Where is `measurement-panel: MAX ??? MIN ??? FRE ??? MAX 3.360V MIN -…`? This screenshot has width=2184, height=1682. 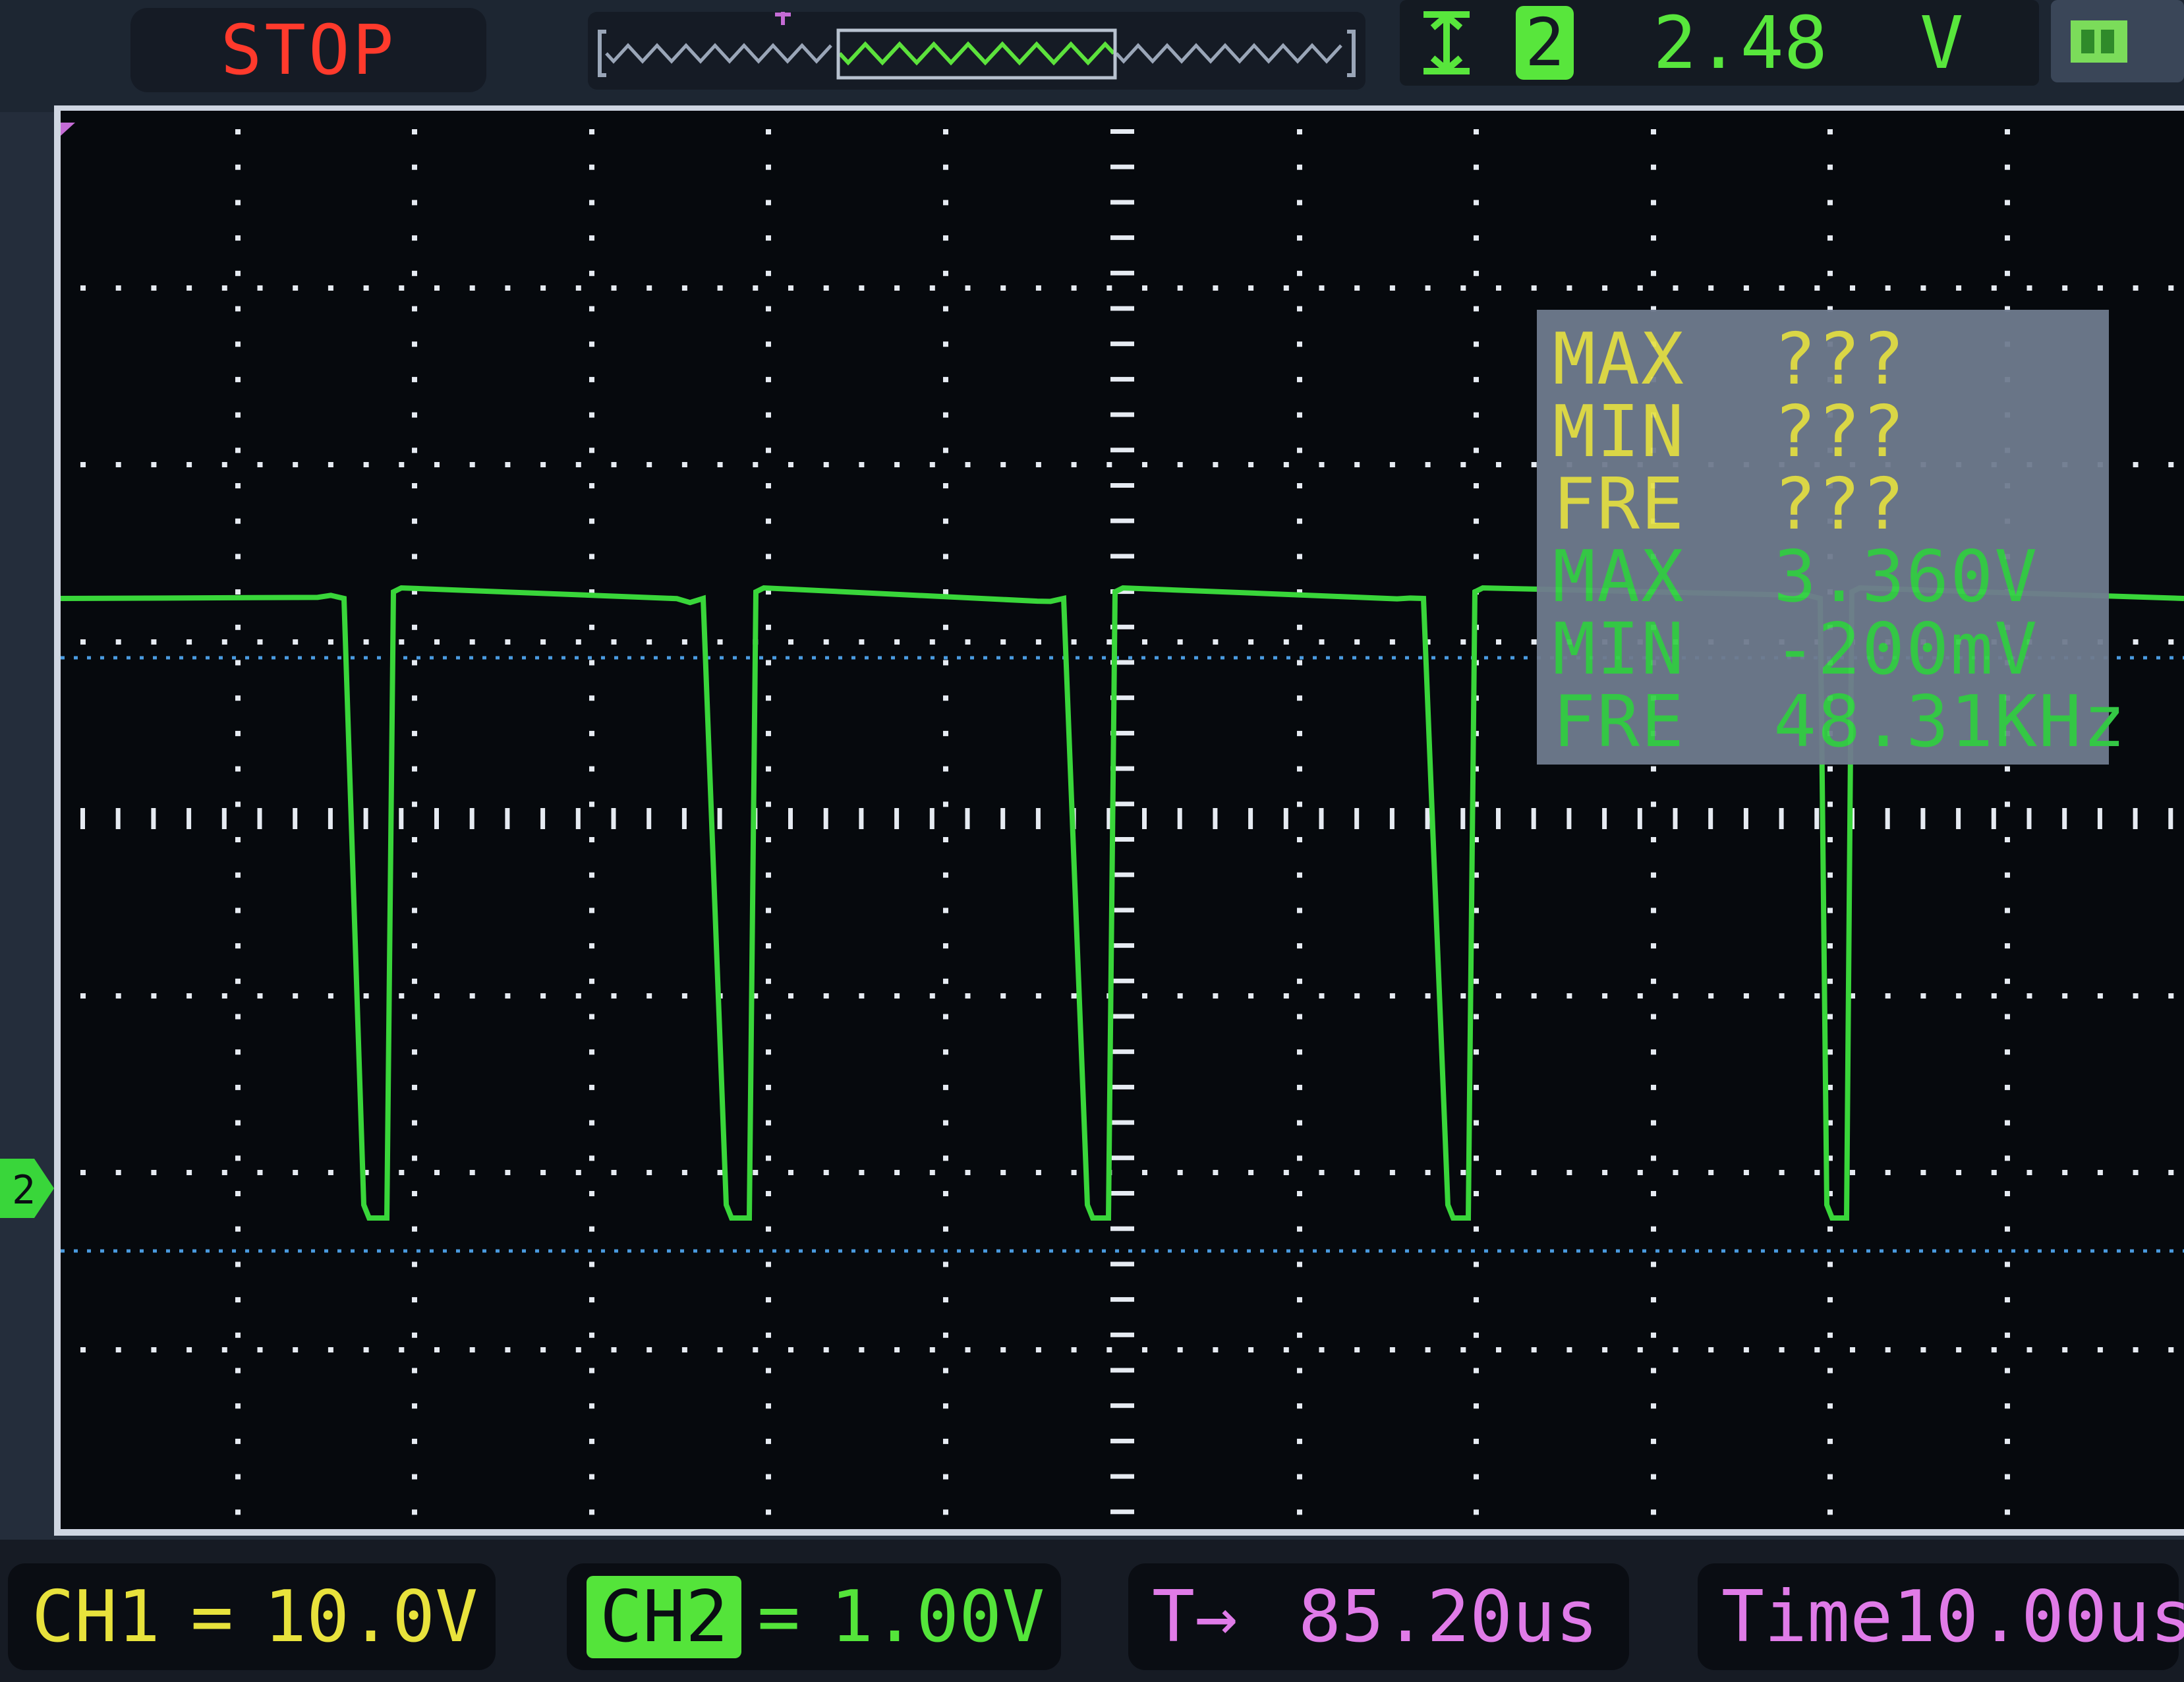 measurement-panel: MAX ??? MIN ??? FRE ??? MAX 3.360V MIN -… is located at coordinates (1823, 537).